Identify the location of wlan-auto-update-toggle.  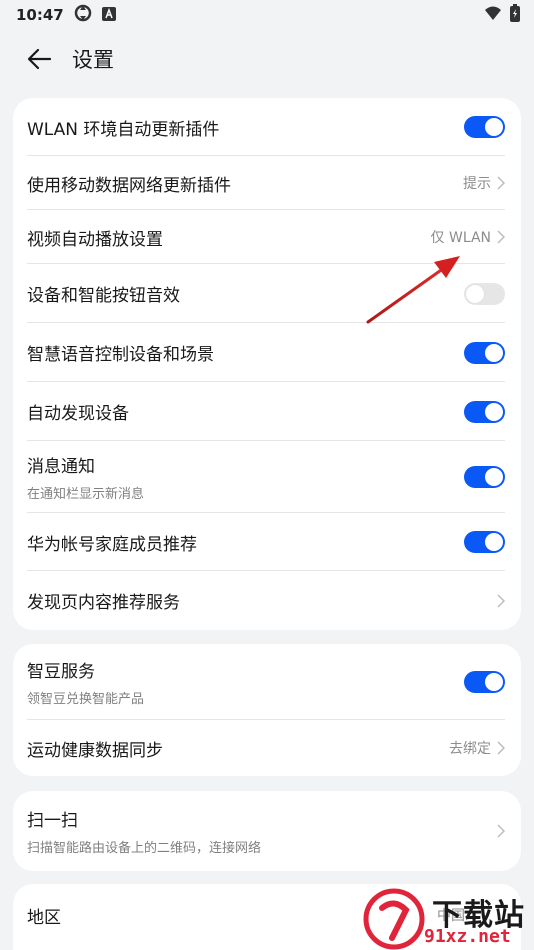
(484, 127).